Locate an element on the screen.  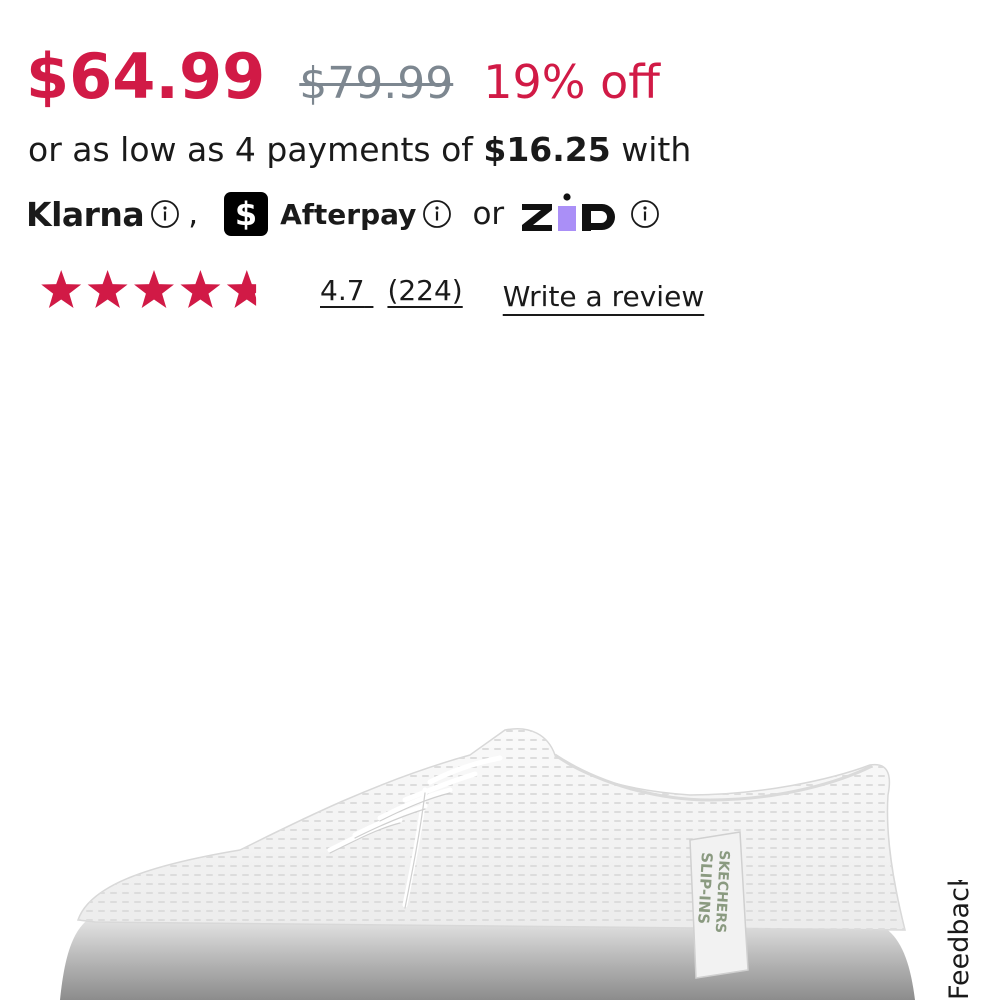
write-review-link: Write a review is located at coordinates (603, 296).